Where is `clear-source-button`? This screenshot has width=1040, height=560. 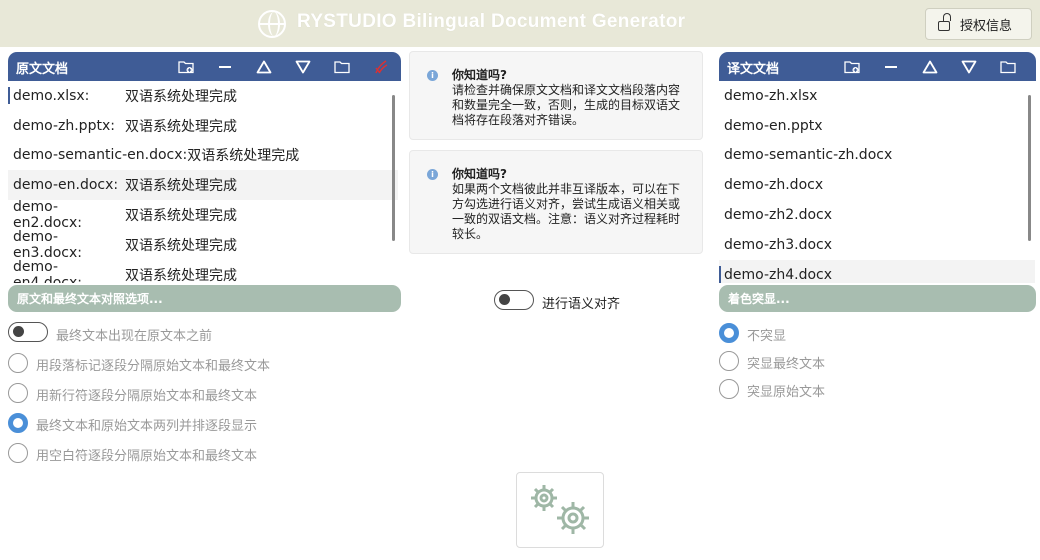
clear-source-button is located at coordinates (381, 66).